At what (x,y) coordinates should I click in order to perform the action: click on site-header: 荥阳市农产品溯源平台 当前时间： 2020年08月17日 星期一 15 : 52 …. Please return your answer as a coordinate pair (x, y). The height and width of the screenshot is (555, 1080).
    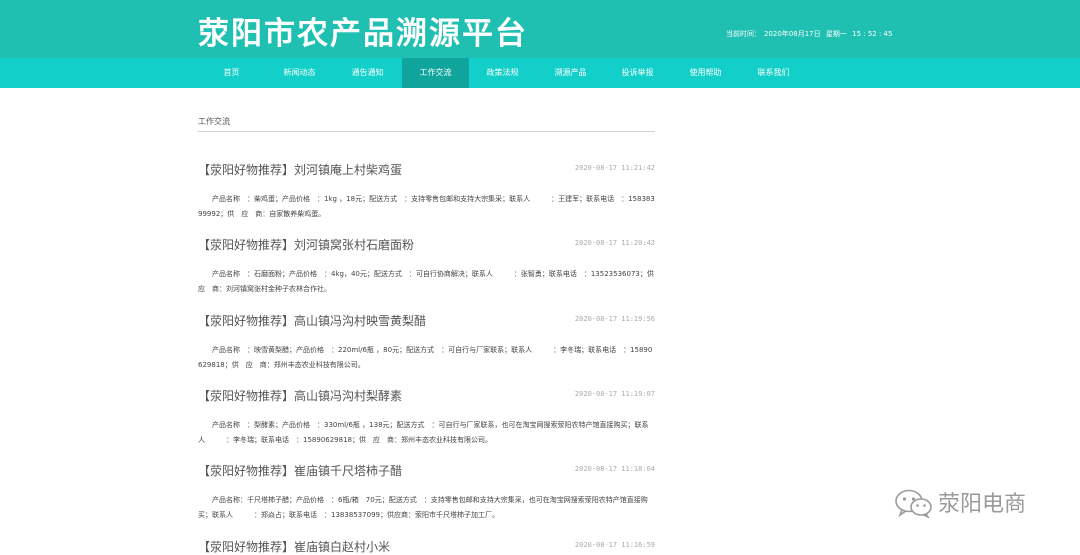
    Looking at the image, I should click on (540, 29).